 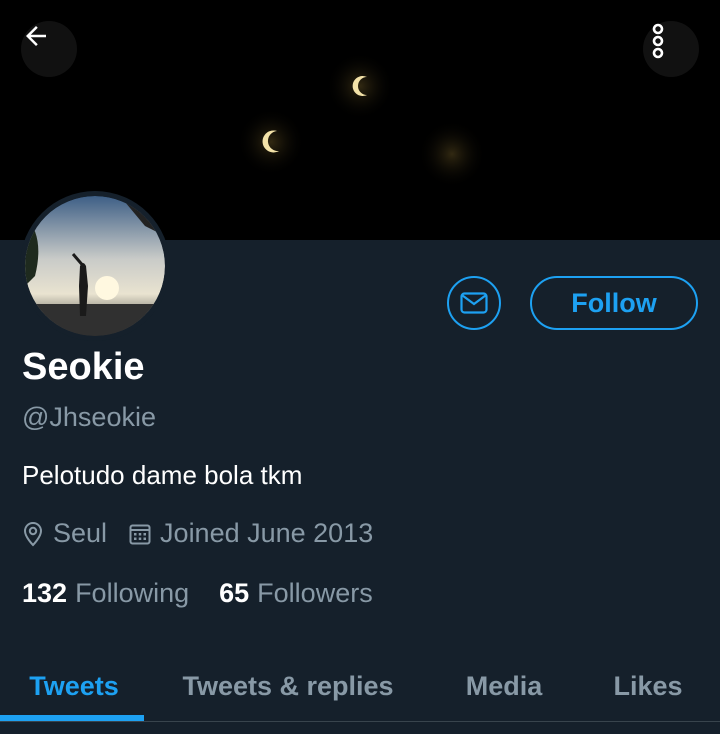 I want to click on avatar, so click(x=95, y=266).